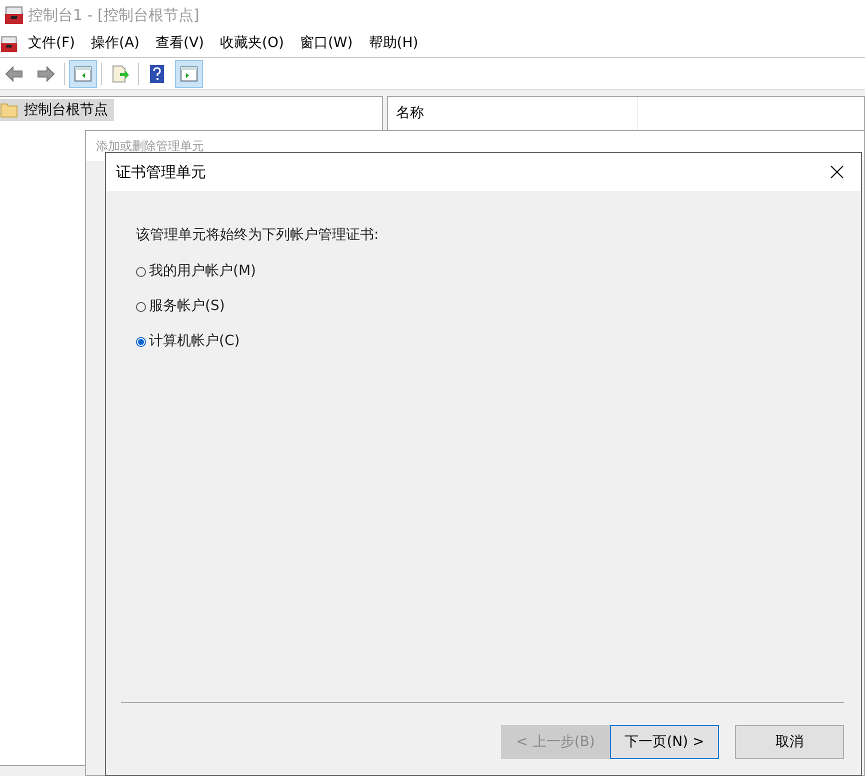 This screenshot has height=776, width=865. Describe the element at coordinates (180, 43) in the screenshot. I see `menu-item: 查看(V)` at that location.